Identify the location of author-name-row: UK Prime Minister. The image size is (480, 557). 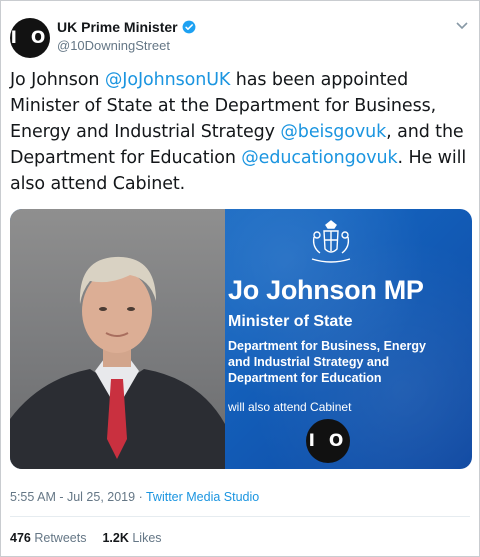
(126, 27).